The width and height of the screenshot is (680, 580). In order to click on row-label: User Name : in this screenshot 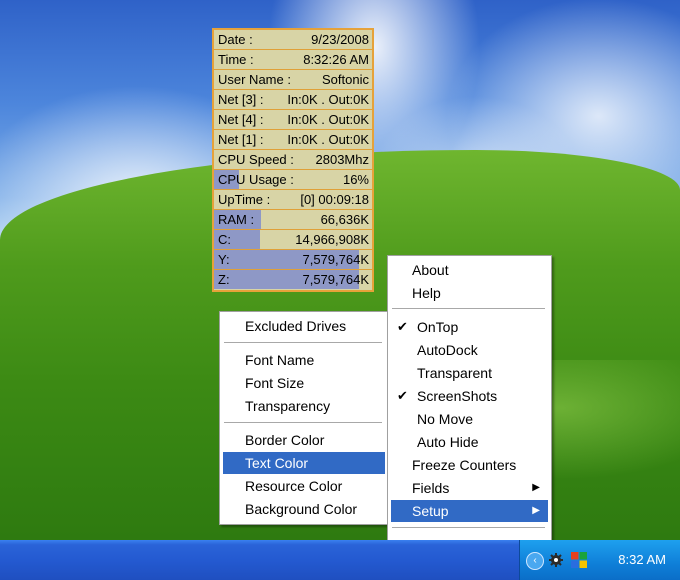, I will do `click(254, 79)`.